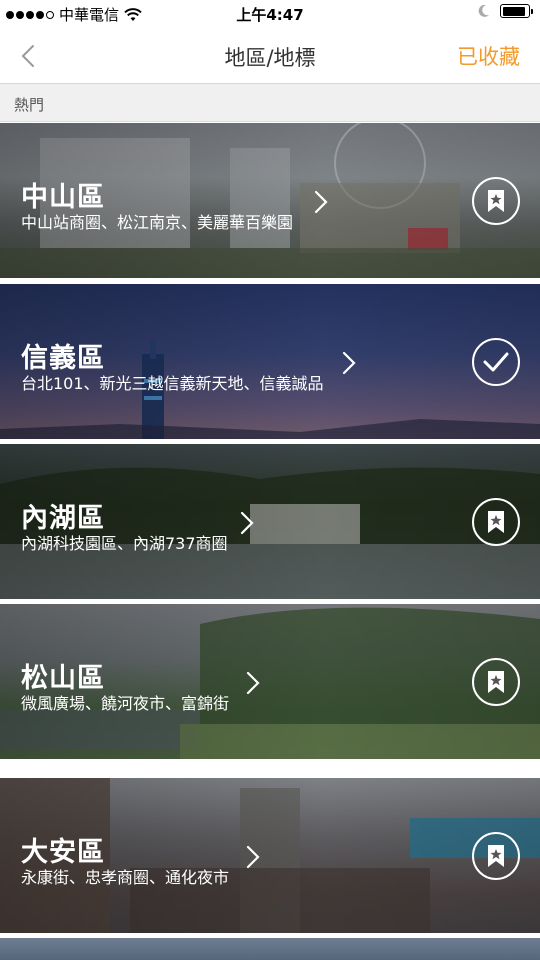 The height and width of the screenshot is (960, 540). I want to click on checkmark-icon, so click(496, 362).